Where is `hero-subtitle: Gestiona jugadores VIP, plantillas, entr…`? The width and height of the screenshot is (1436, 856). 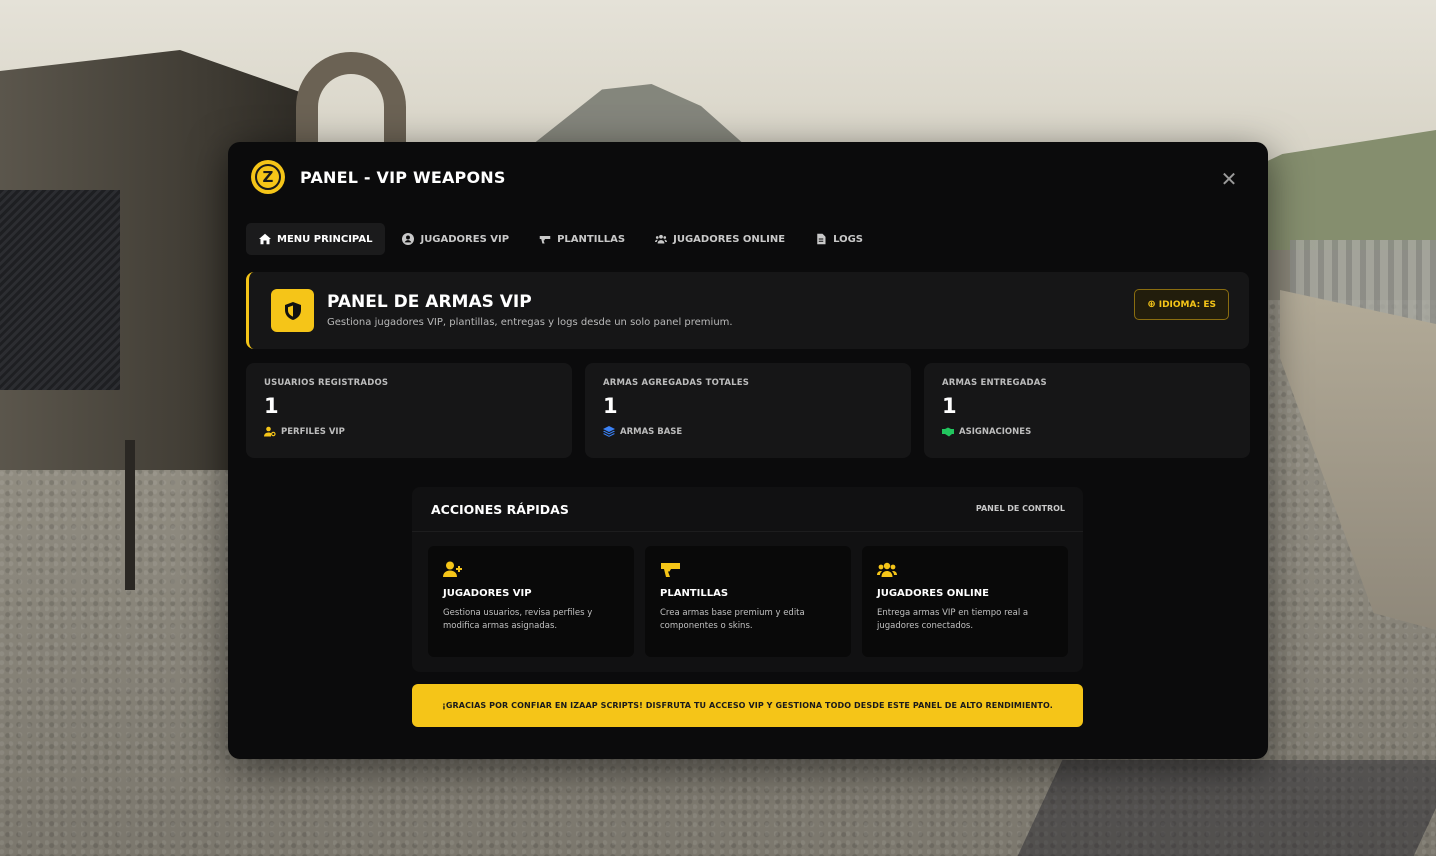
hero-subtitle: Gestiona jugadores VIP, plantillas, entr… is located at coordinates (530, 322).